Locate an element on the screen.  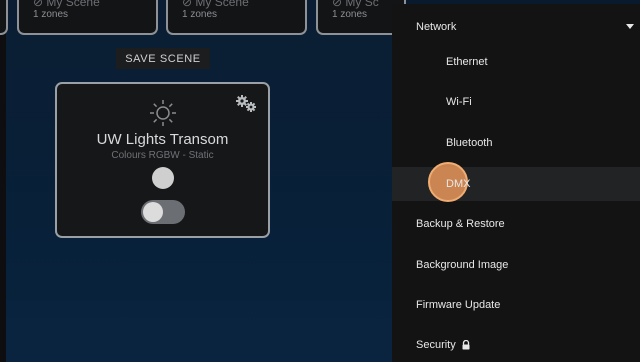
menu-security: Security is located at coordinates (516, 345).